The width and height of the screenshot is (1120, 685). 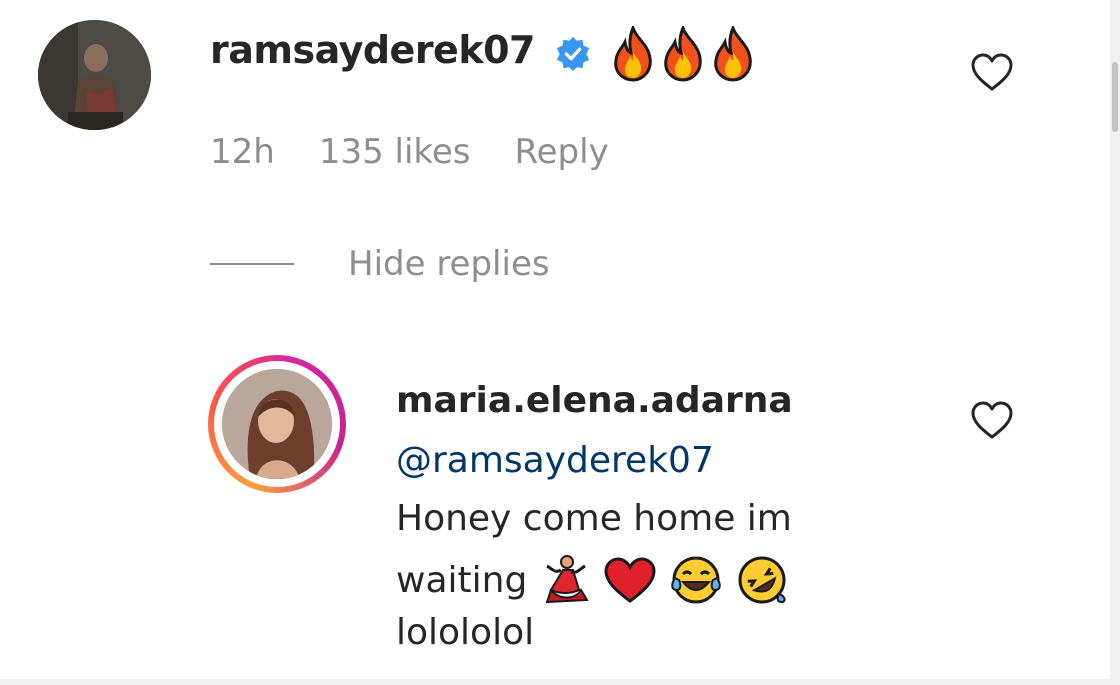 I want to click on reply-text-line: lolololol, so click(x=465, y=632).